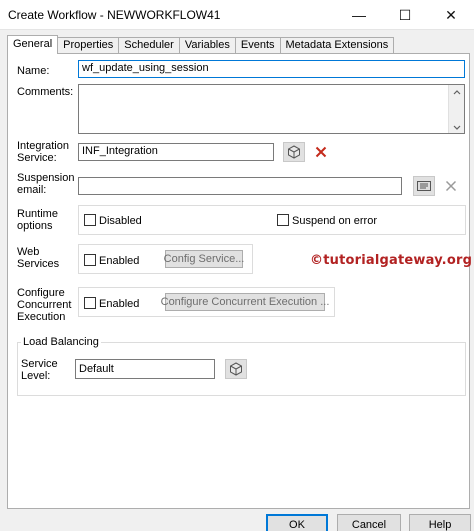 This screenshot has height=531, width=474. What do you see at coordinates (37, 158) in the screenshot?
I see `integration-label-2: Service:` at bounding box center [37, 158].